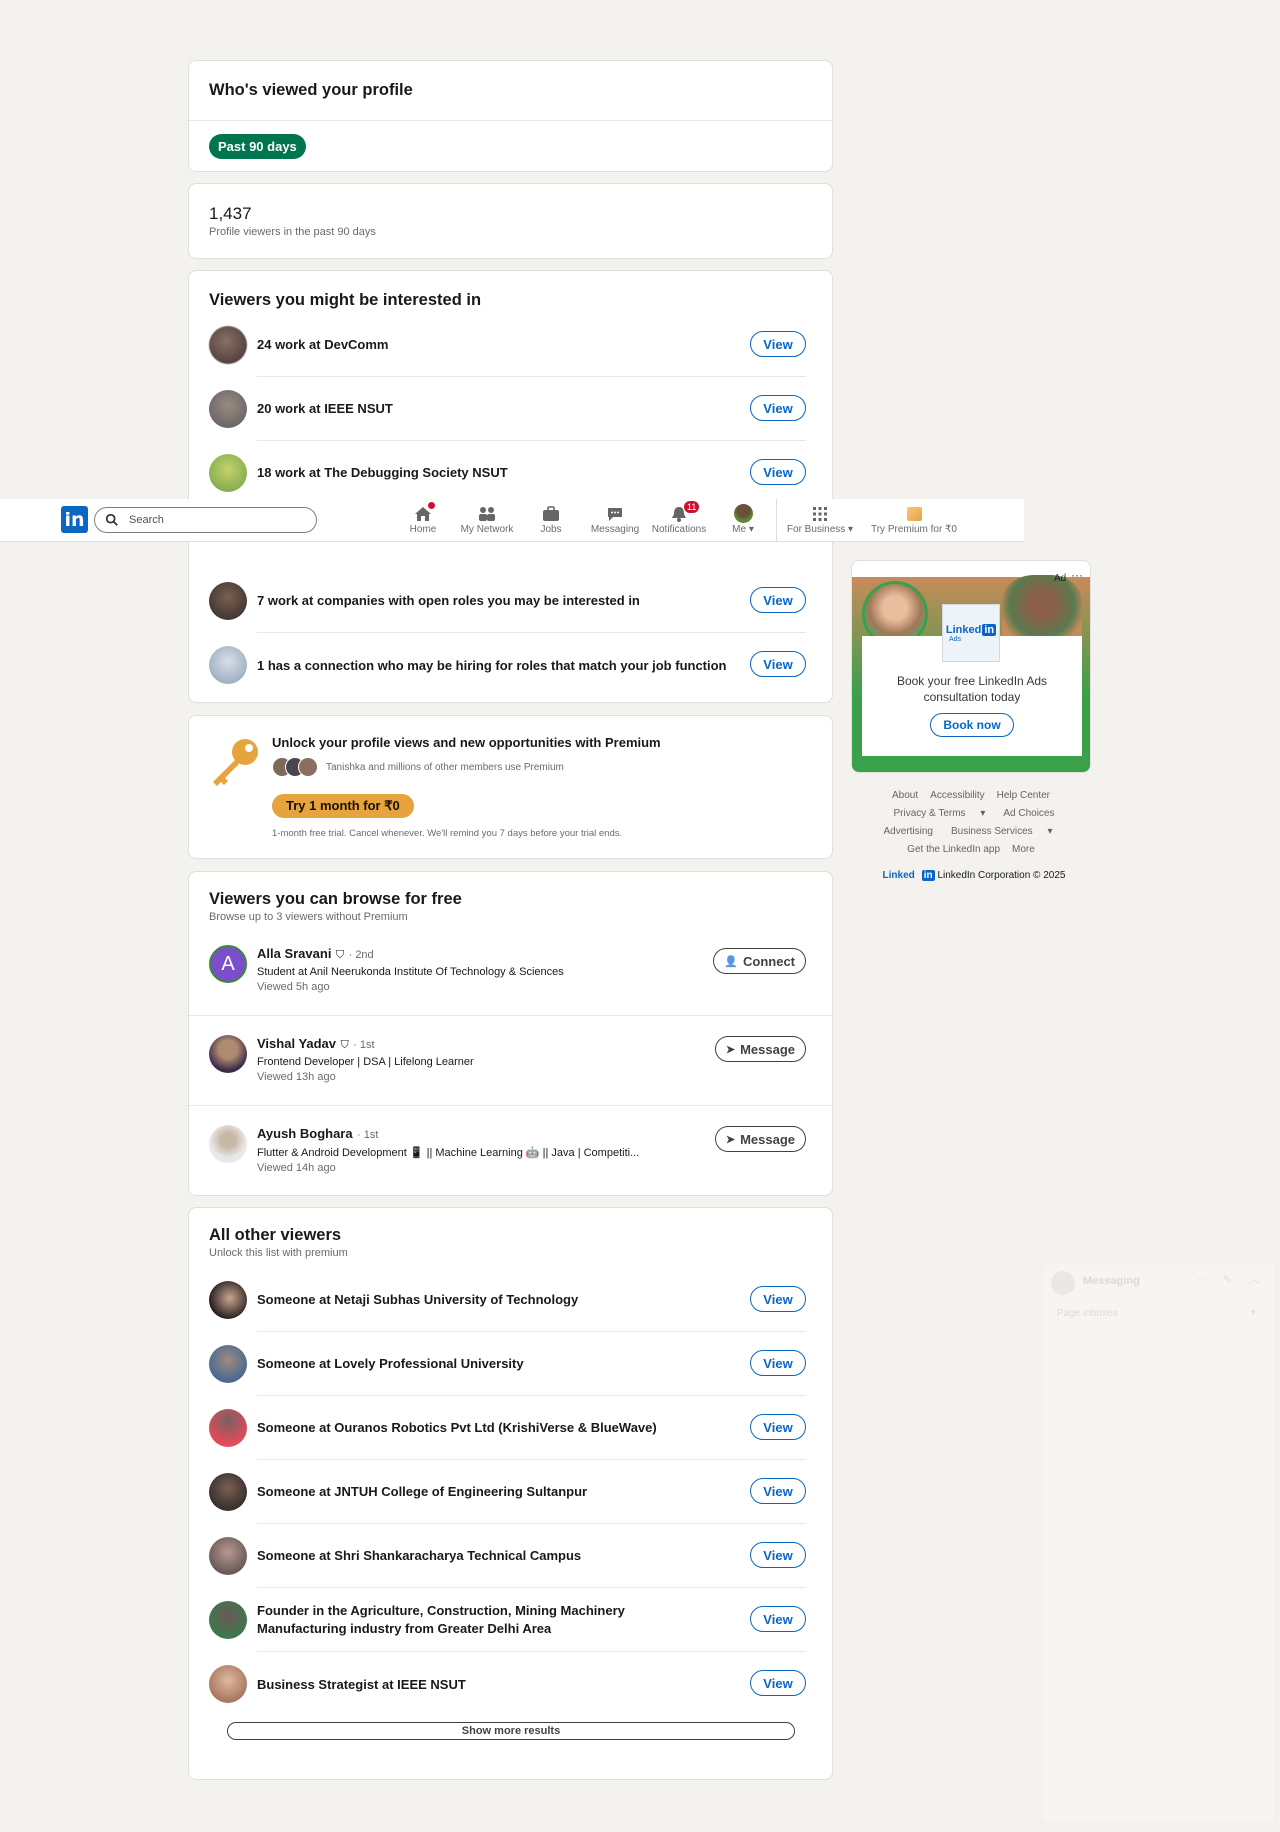 Image resolution: width=1280 pixels, height=1832 pixels. What do you see at coordinates (816, 529) in the screenshot?
I see `nav-label: For Business` at bounding box center [816, 529].